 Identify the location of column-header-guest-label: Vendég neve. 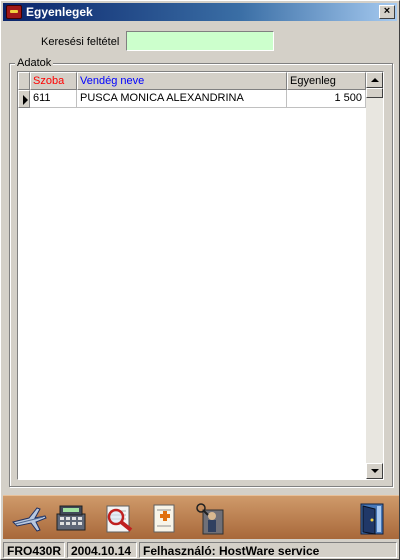
(112, 81).